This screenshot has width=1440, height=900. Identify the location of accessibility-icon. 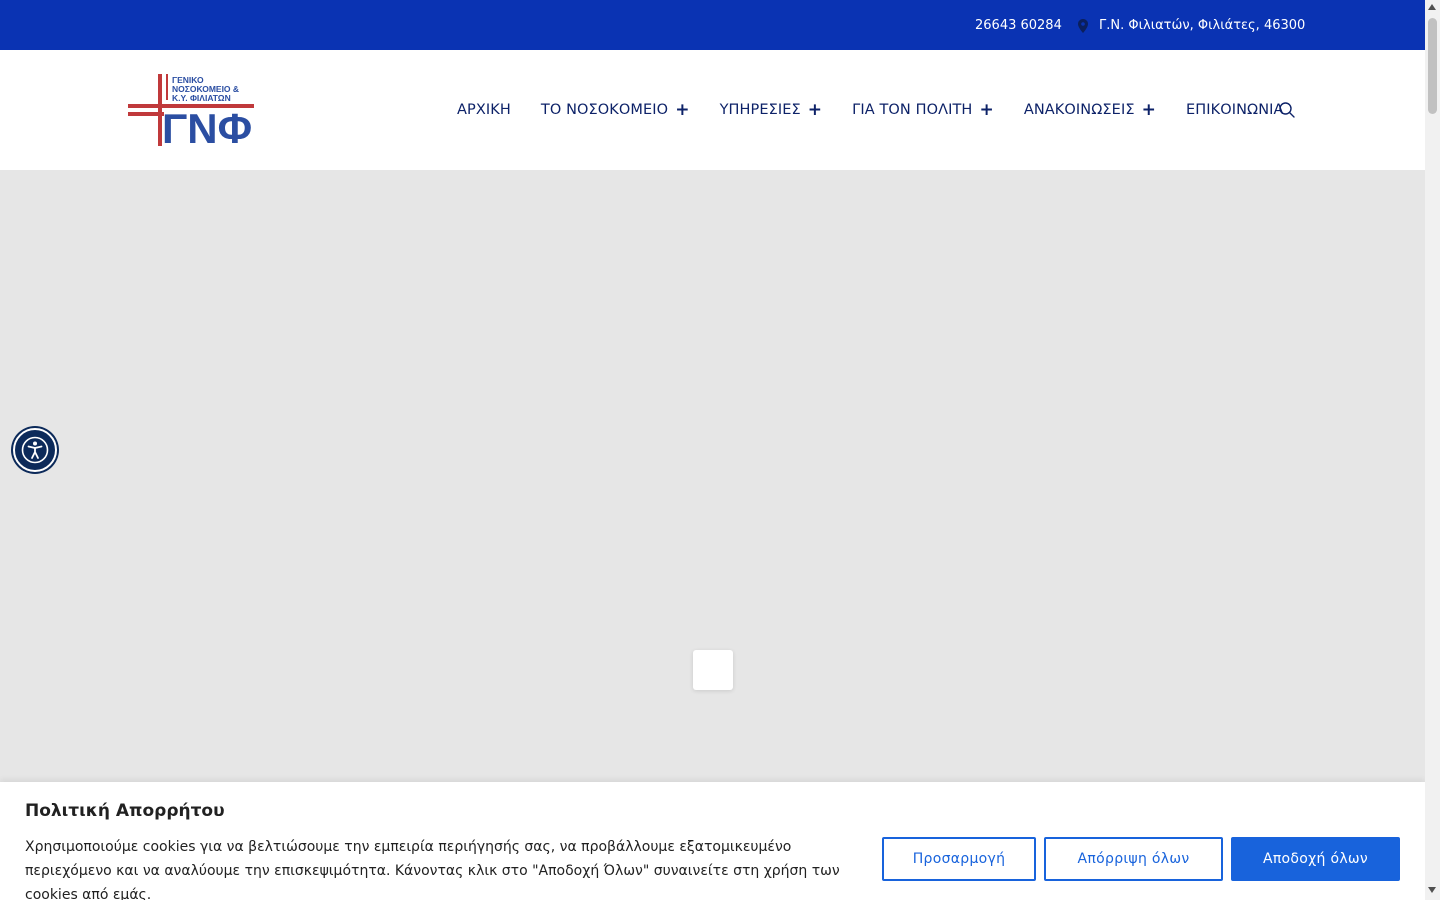
(35, 450).